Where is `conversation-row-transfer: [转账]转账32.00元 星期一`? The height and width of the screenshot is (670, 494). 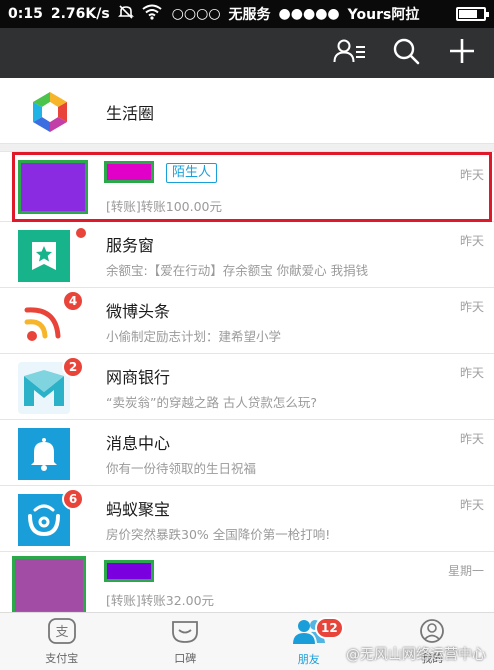
conversation-row-transfer: [转账]转账32.00元 星期一 is located at coordinates (247, 582).